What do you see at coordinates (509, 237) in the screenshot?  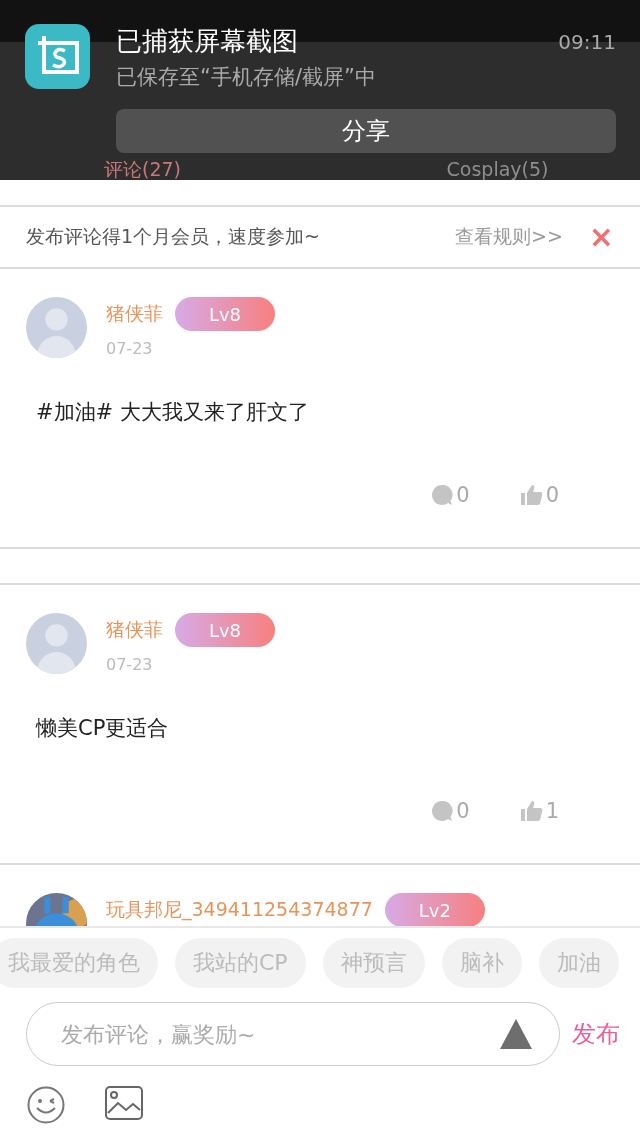 I see `rules-link: 查看规则>>` at bounding box center [509, 237].